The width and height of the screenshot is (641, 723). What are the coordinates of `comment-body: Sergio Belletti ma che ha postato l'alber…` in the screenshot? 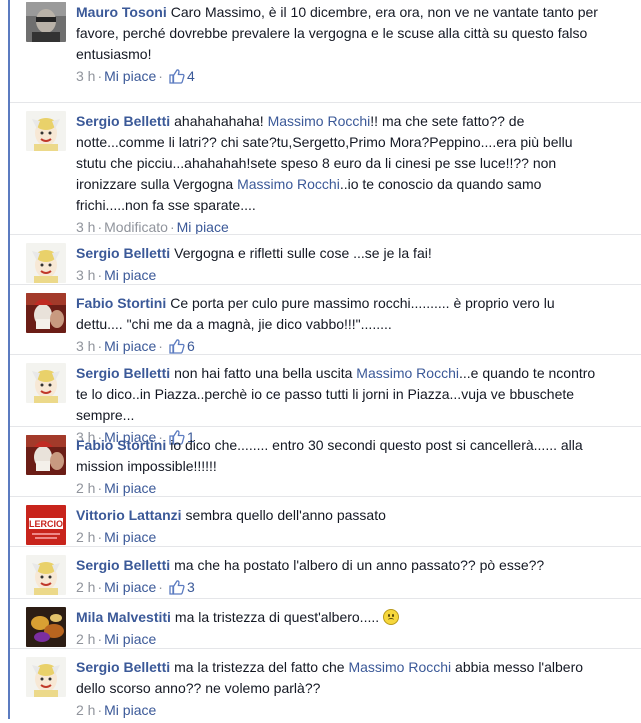 It's located at (338, 562).